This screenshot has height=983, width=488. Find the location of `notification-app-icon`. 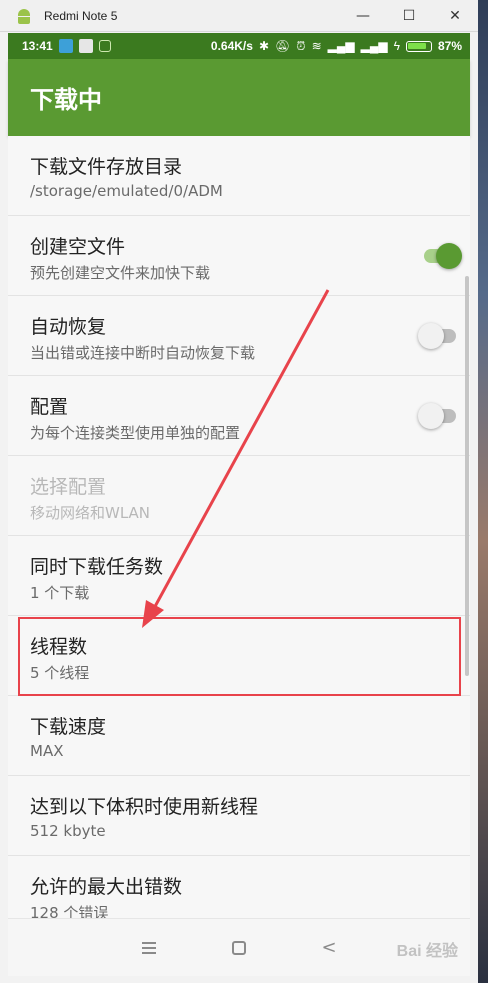

notification-app-icon is located at coordinates (85, 46).